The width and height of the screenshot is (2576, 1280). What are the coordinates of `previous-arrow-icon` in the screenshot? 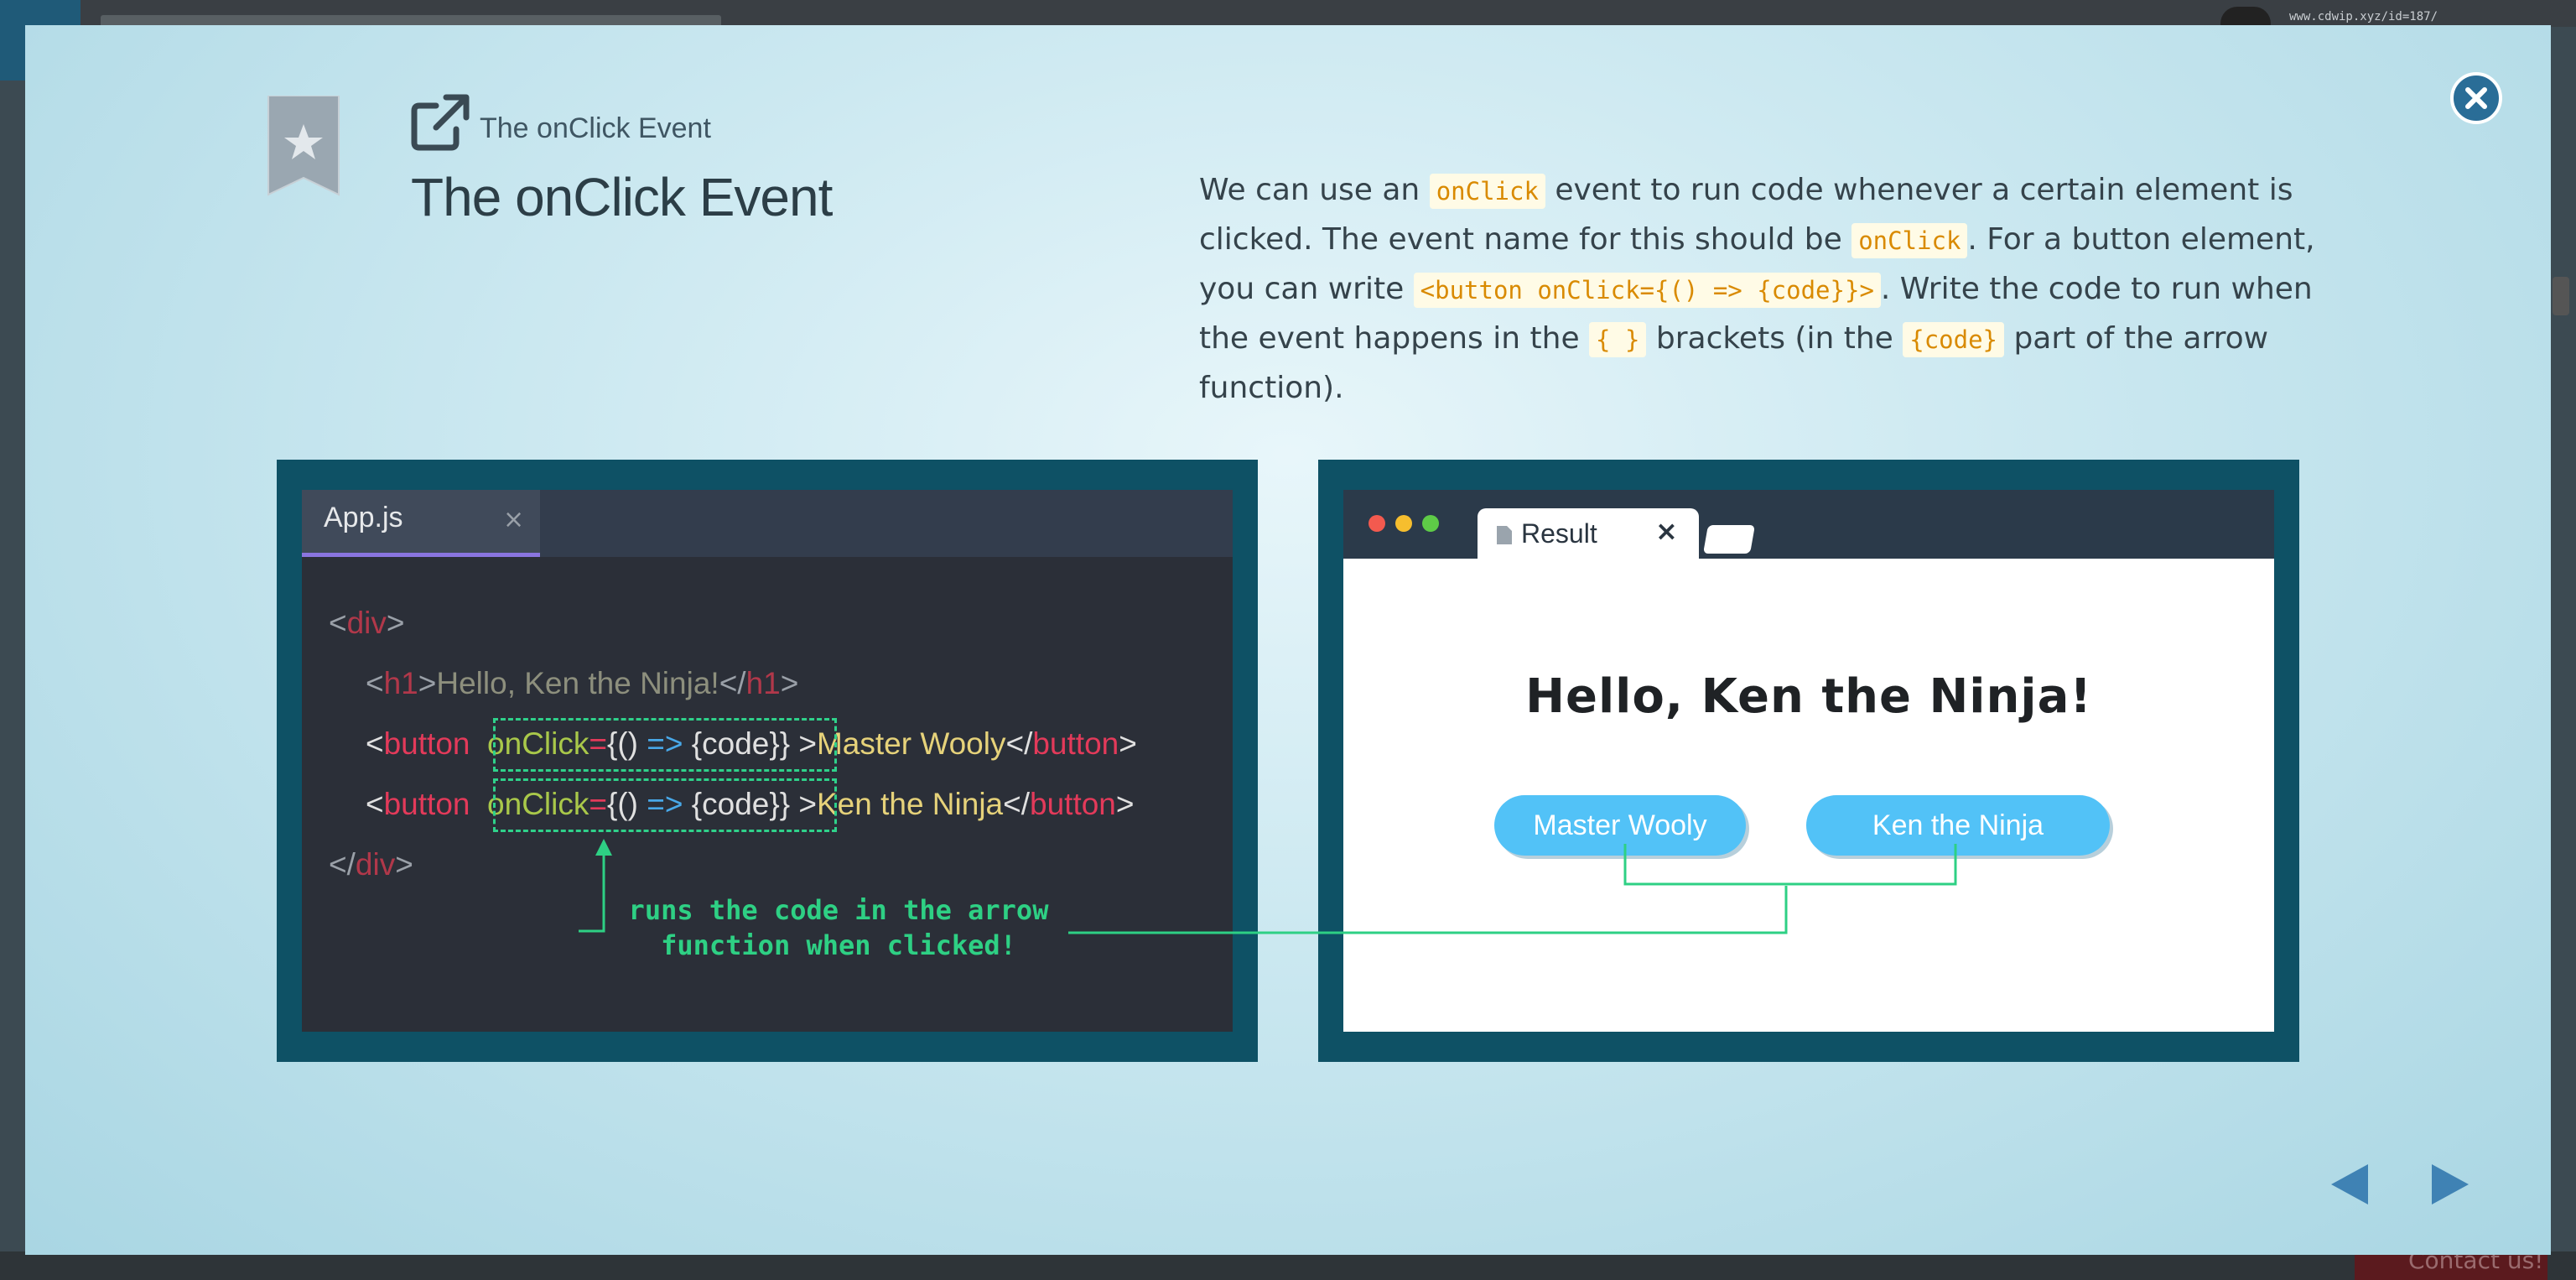 It's located at (2349, 1184).